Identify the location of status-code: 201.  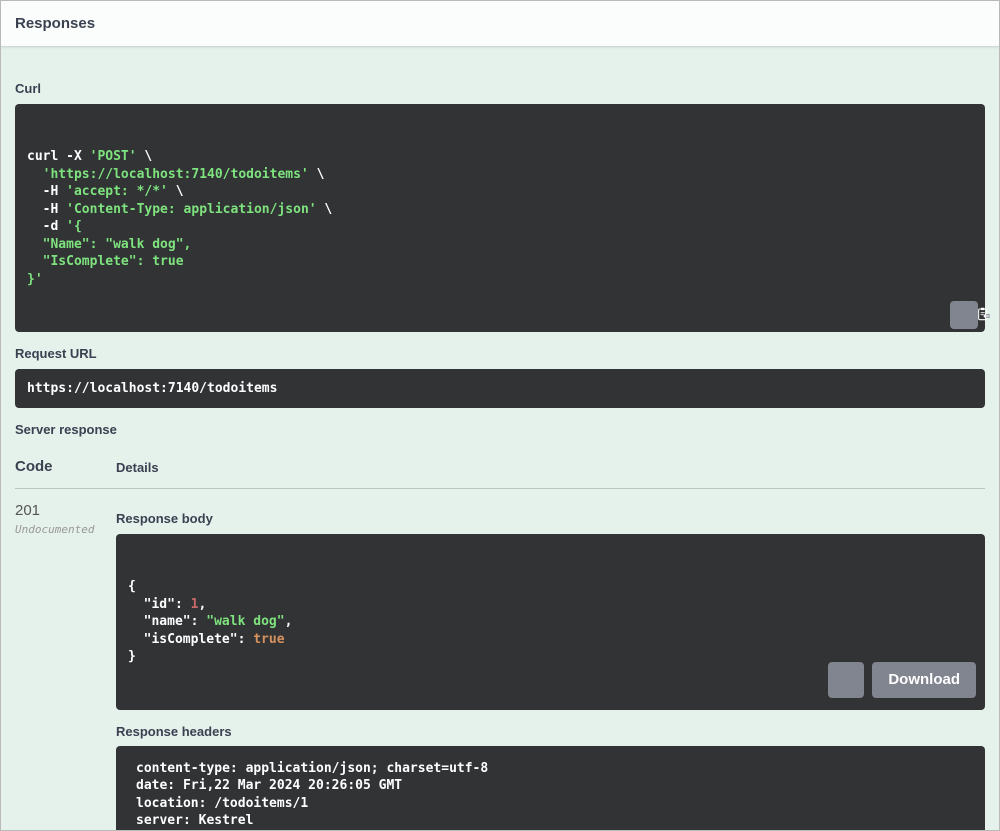
(28, 510).